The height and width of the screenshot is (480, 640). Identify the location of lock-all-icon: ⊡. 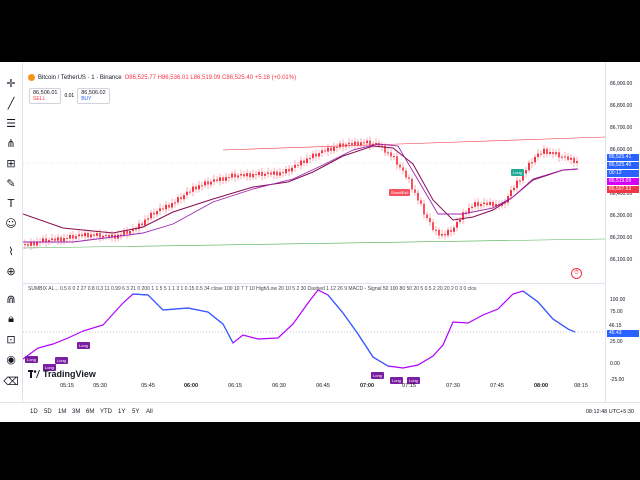
(11, 339).